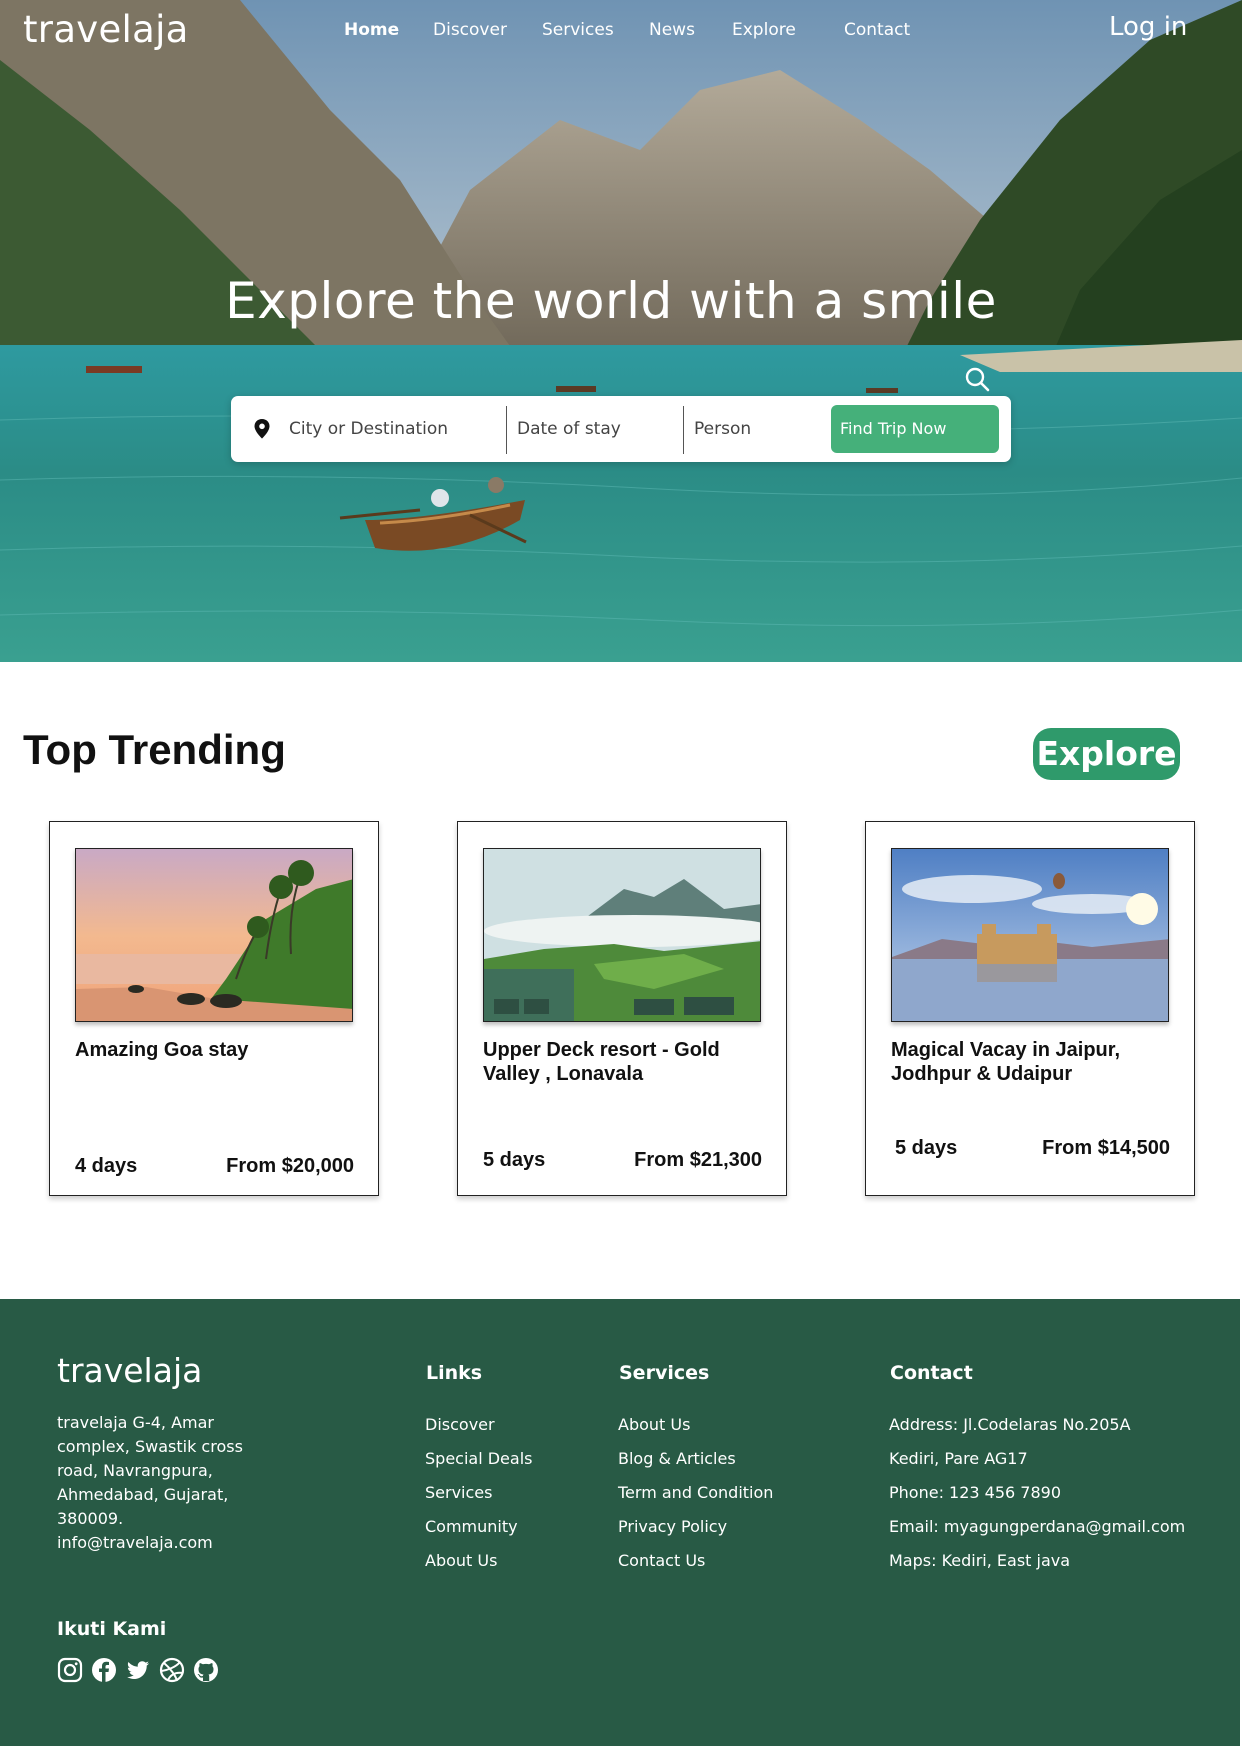 Image resolution: width=1242 pixels, height=1746 pixels. Describe the element at coordinates (695, 1566) in the screenshot. I see `footer-service-contact: Contact Us` at that location.